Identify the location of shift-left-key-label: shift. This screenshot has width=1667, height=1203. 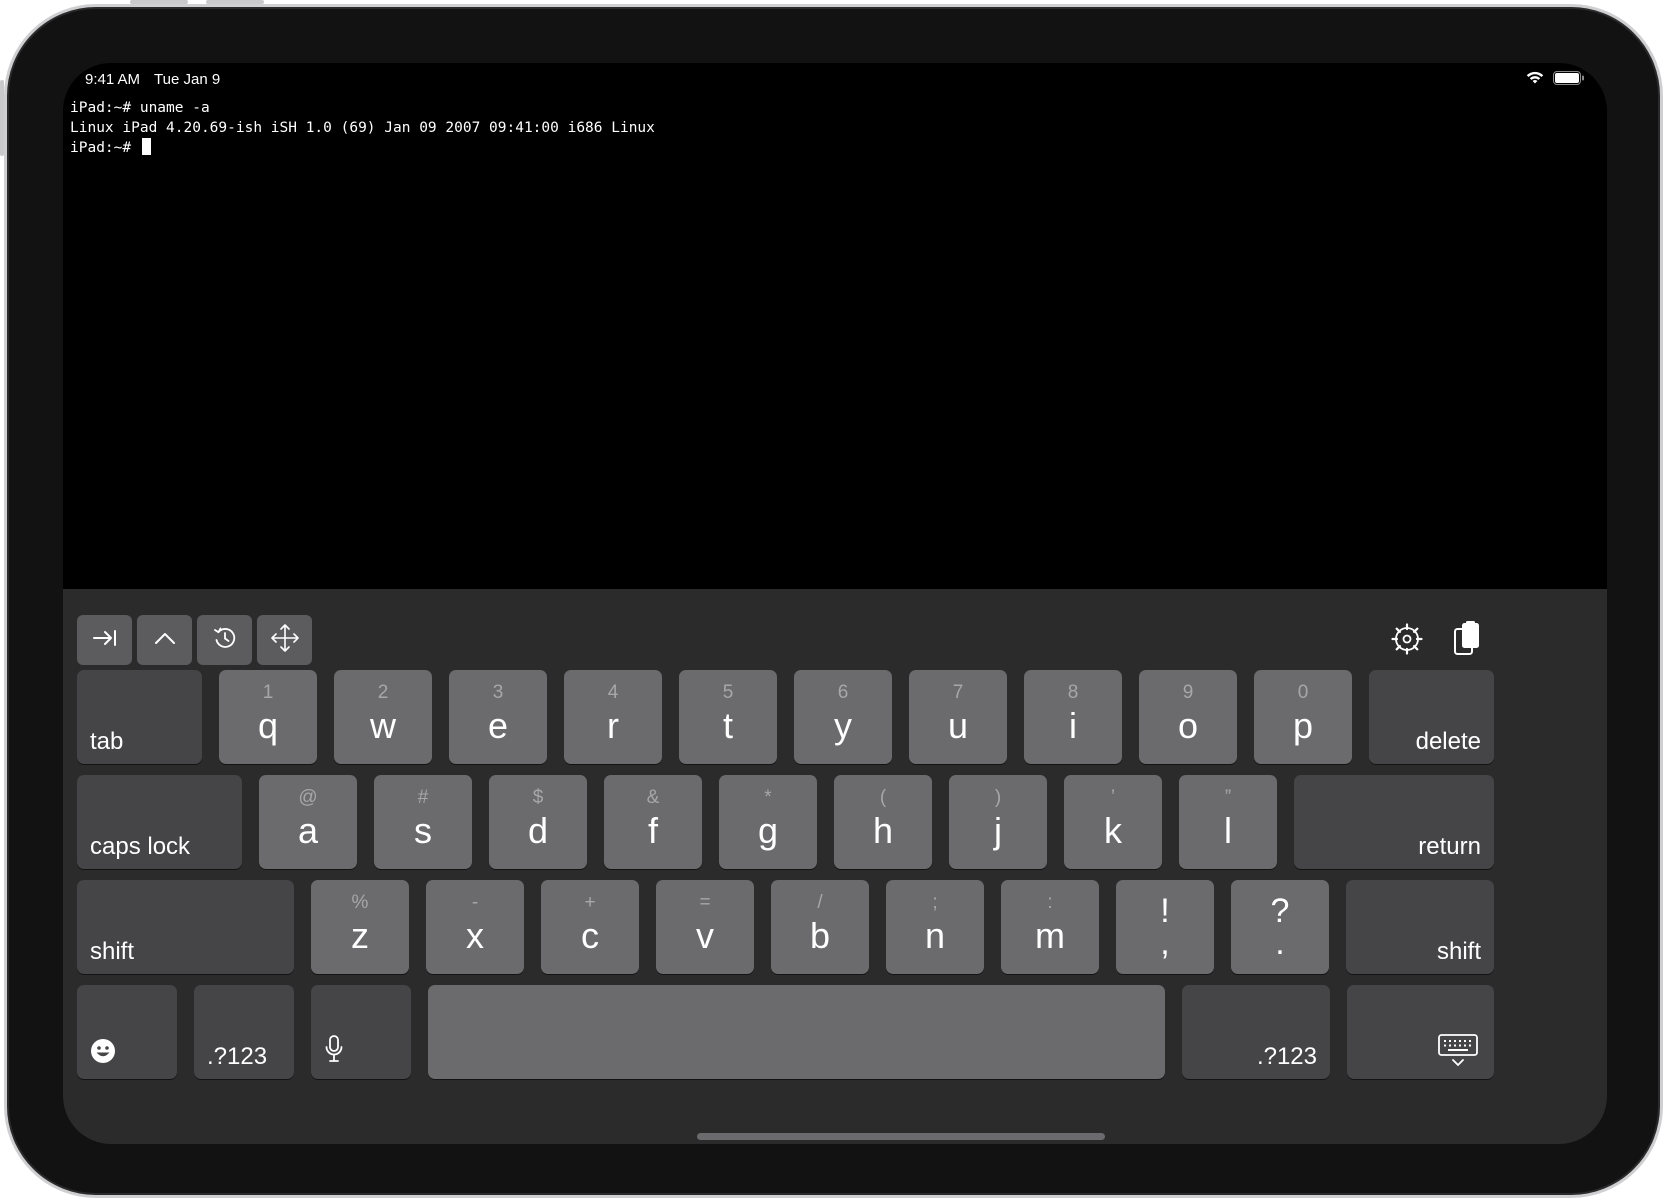
(112, 951).